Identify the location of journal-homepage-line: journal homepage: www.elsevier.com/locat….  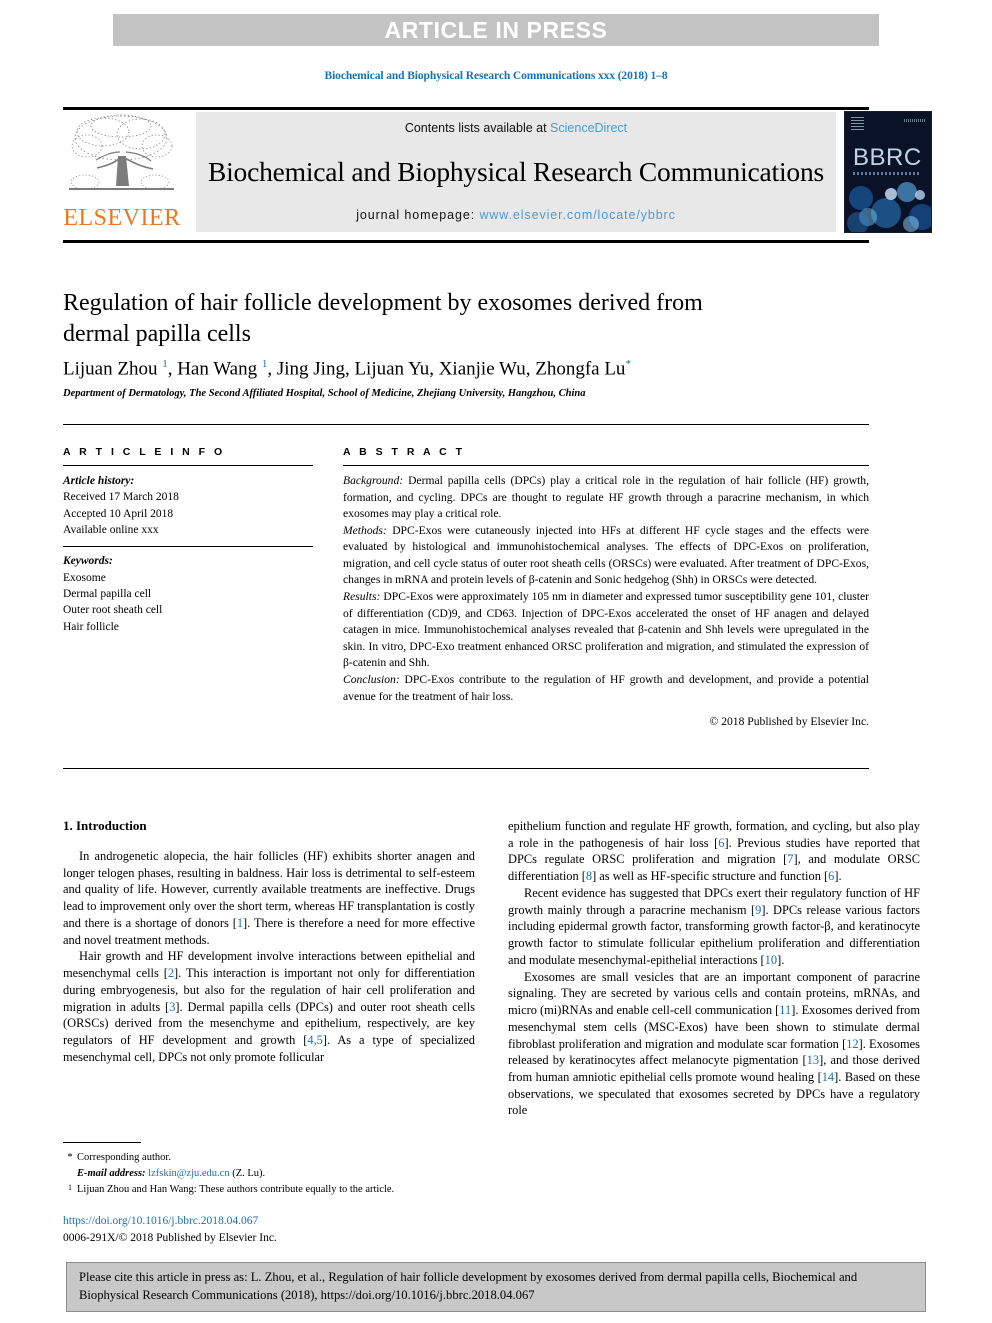
(516, 215).